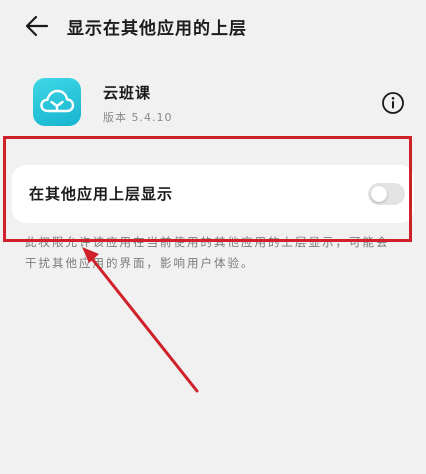  I want to click on back-button, so click(37, 26).